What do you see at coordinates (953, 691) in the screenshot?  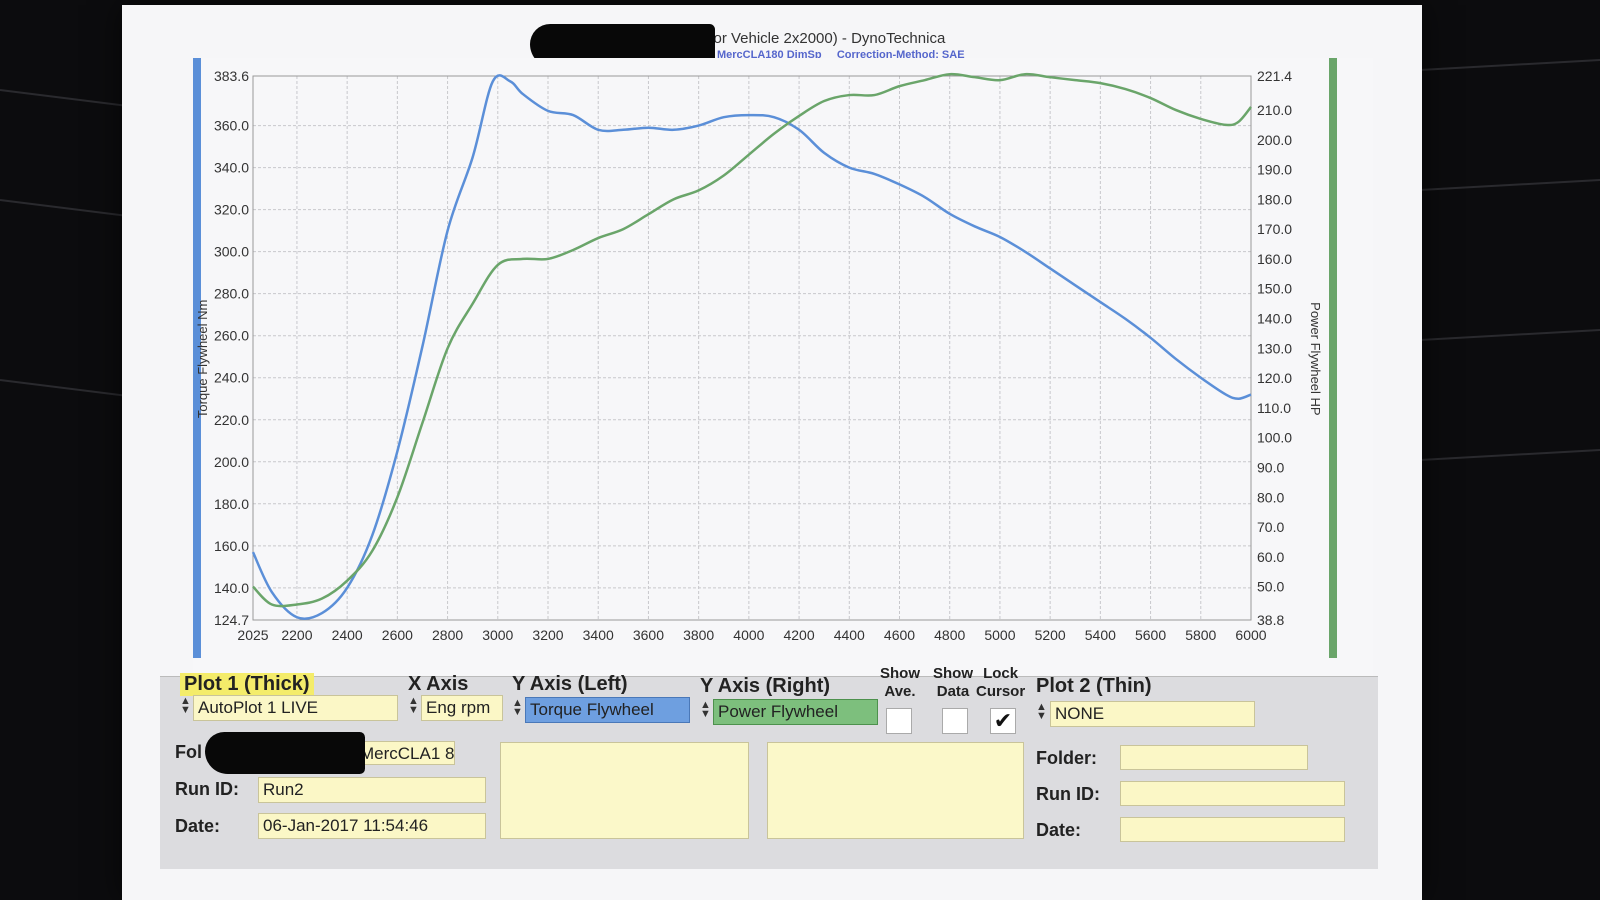 I see `show-data-line2: Data` at bounding box center [953, 691].